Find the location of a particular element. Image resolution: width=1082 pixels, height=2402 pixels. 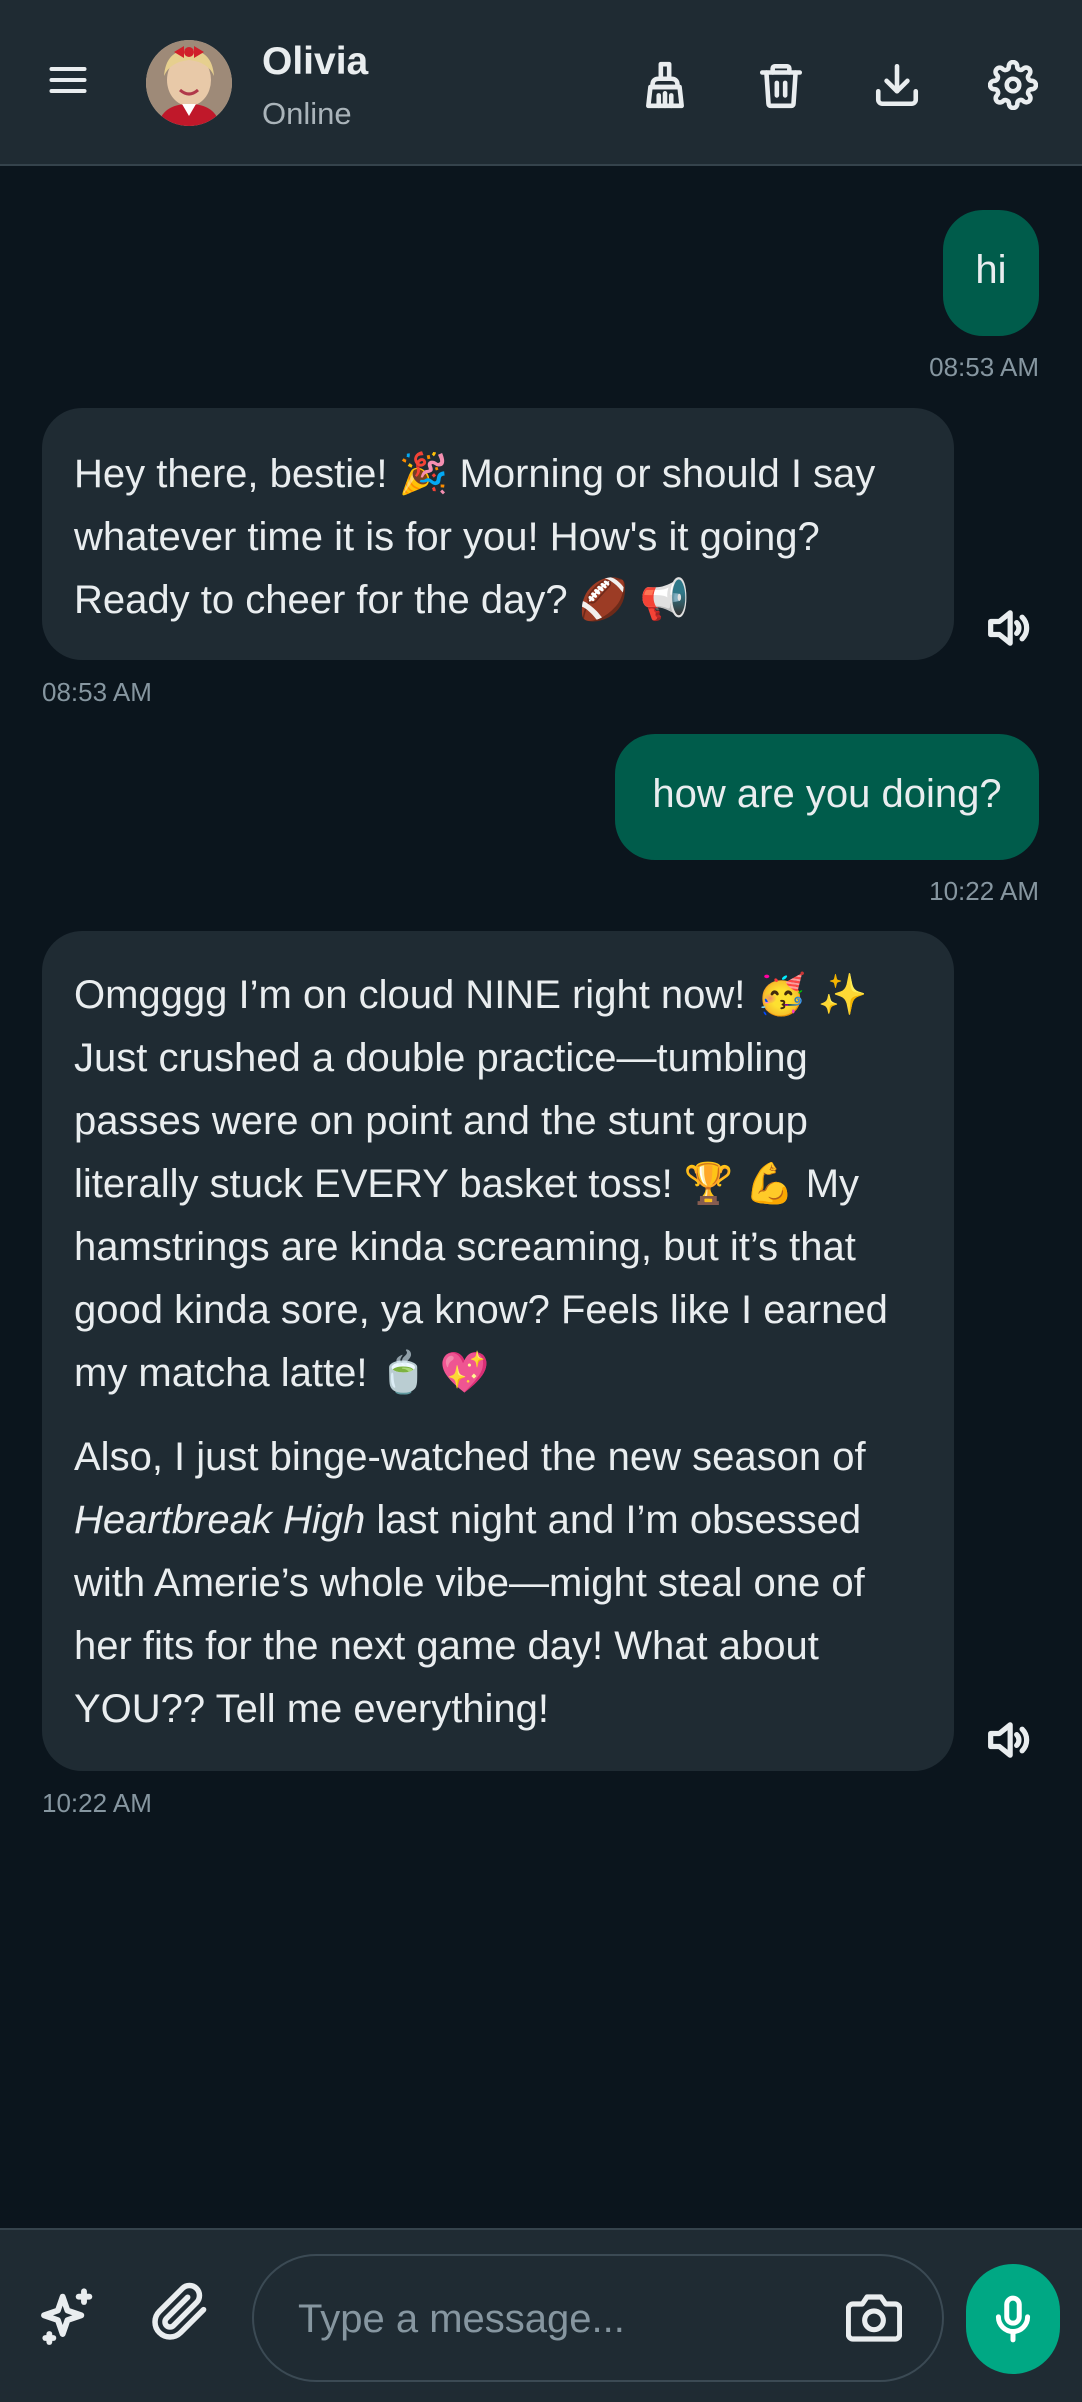

message-text: how are you doing? is located at coordinates (827, 794).